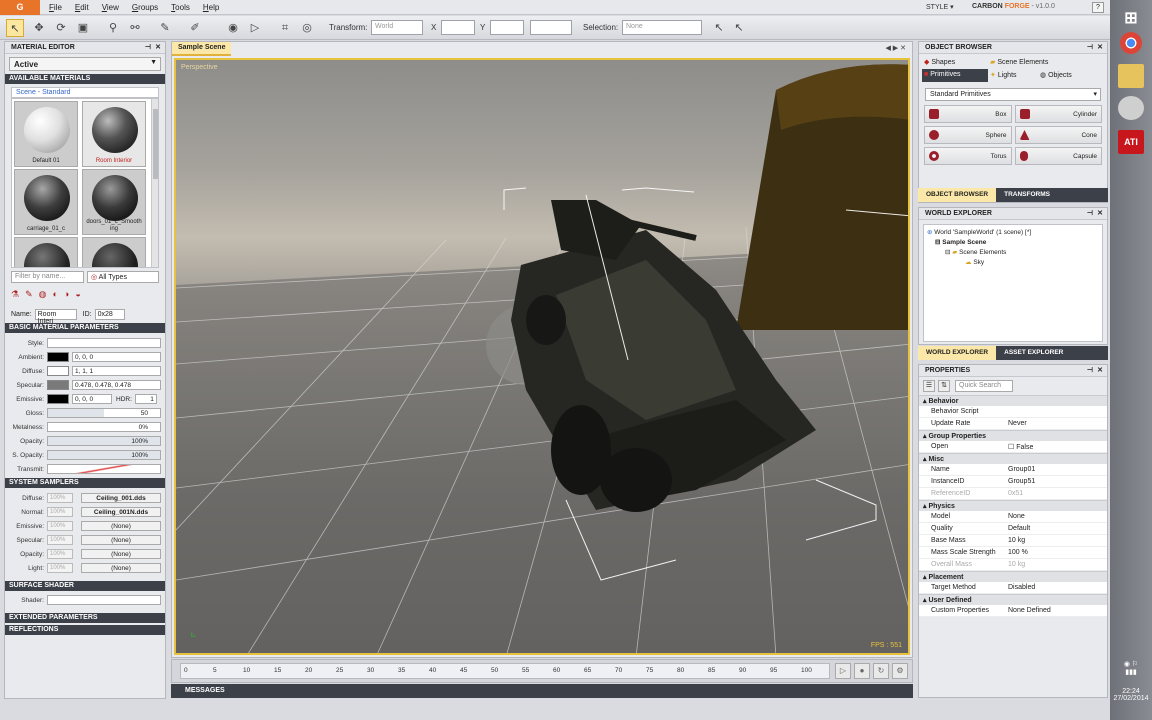  I want to click on diffuse-swatch, so click(58, 371).